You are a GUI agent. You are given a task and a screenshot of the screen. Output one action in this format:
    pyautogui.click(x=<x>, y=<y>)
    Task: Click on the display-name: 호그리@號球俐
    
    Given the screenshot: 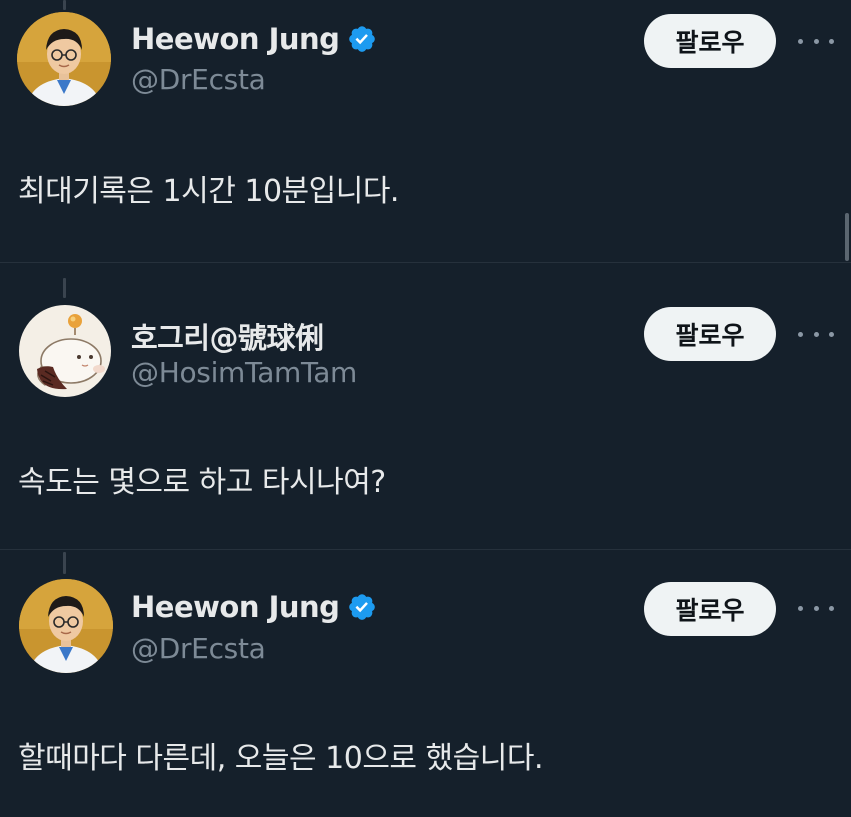 What is the action you would take?
    pyautogui.click(x=227, y=336)
    